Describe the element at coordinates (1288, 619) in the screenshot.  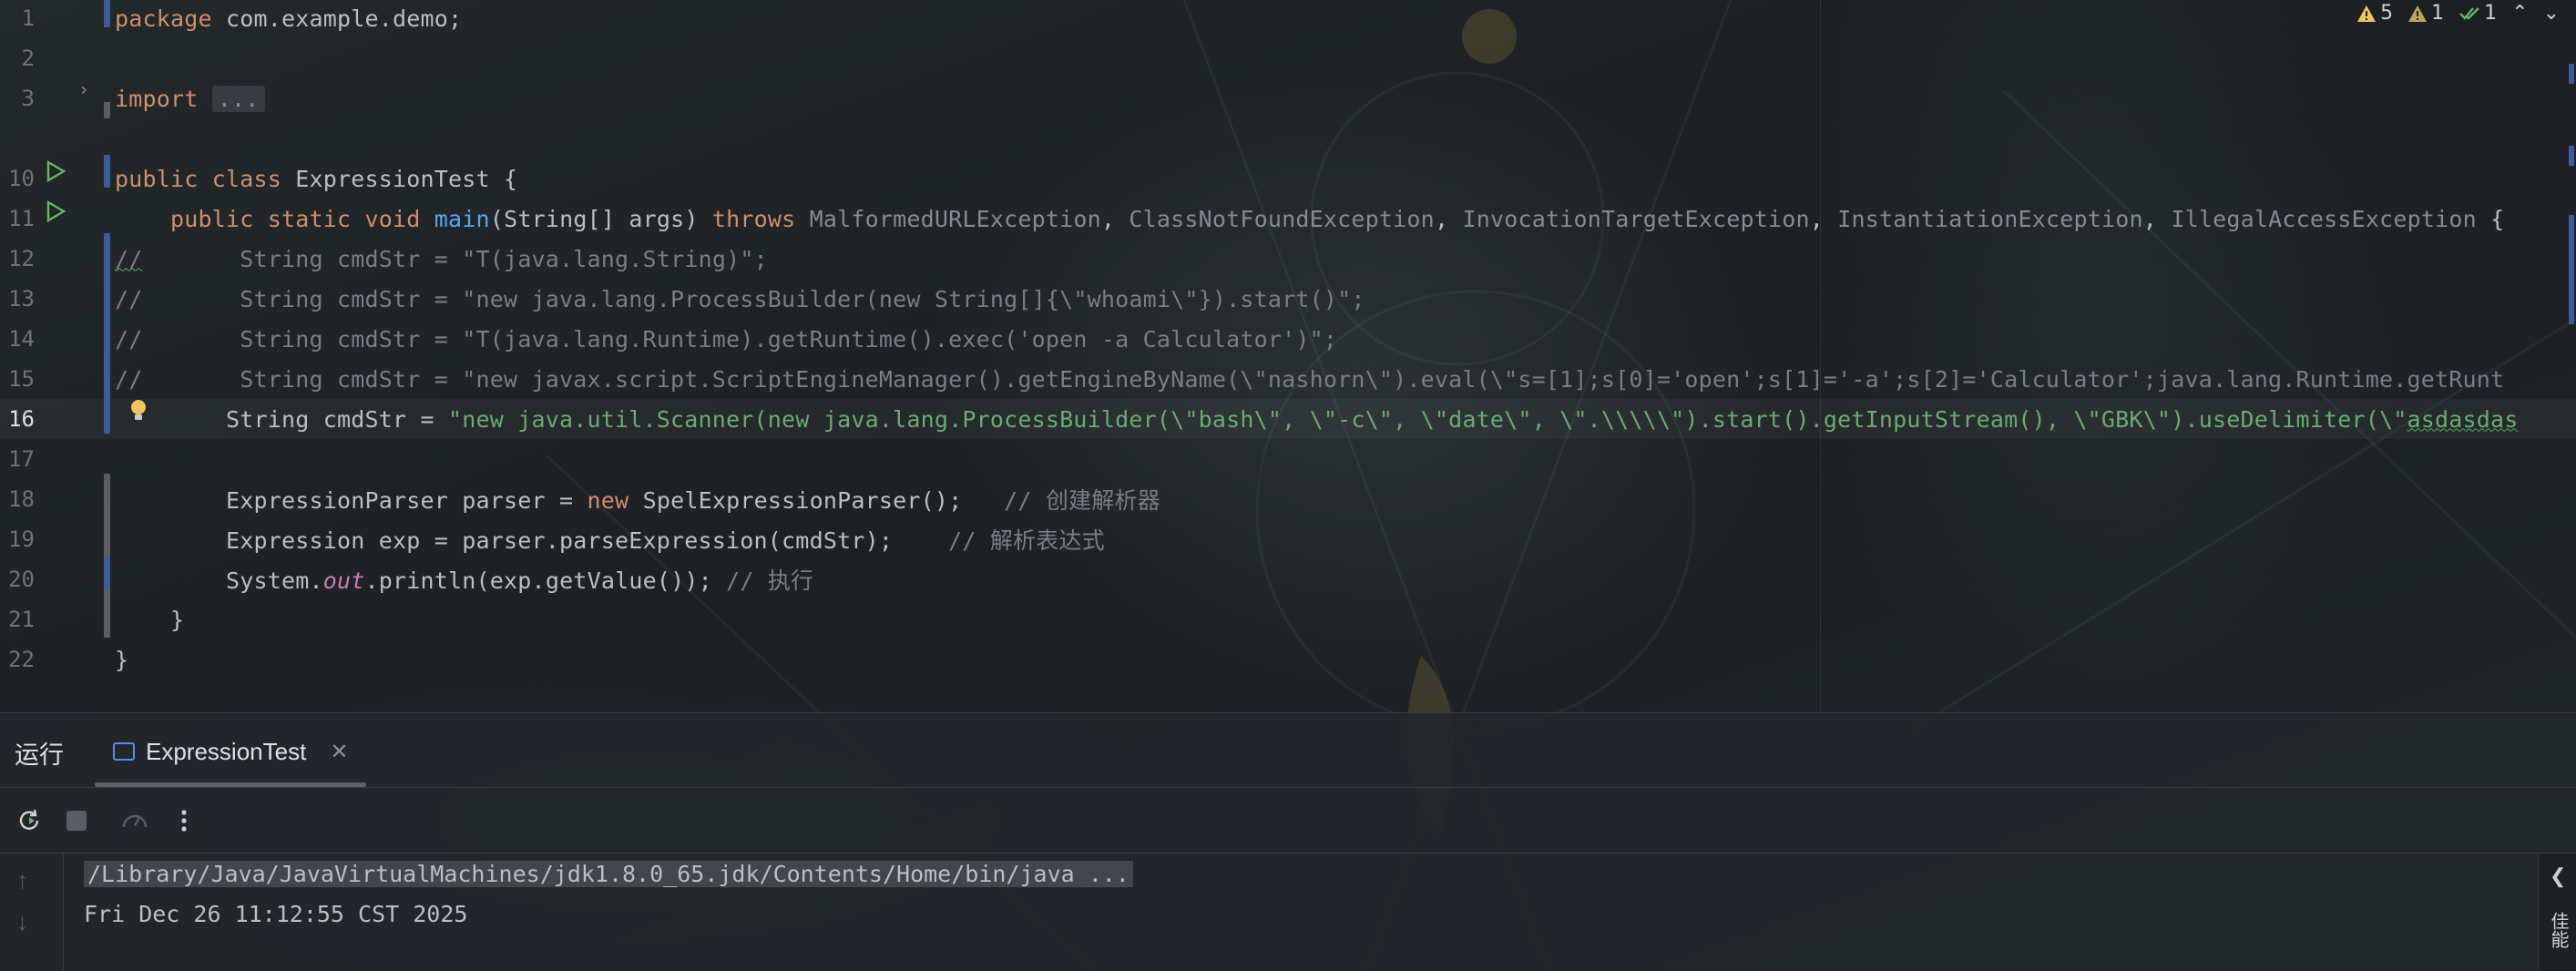
I see `code-line: 21 }` at that location.